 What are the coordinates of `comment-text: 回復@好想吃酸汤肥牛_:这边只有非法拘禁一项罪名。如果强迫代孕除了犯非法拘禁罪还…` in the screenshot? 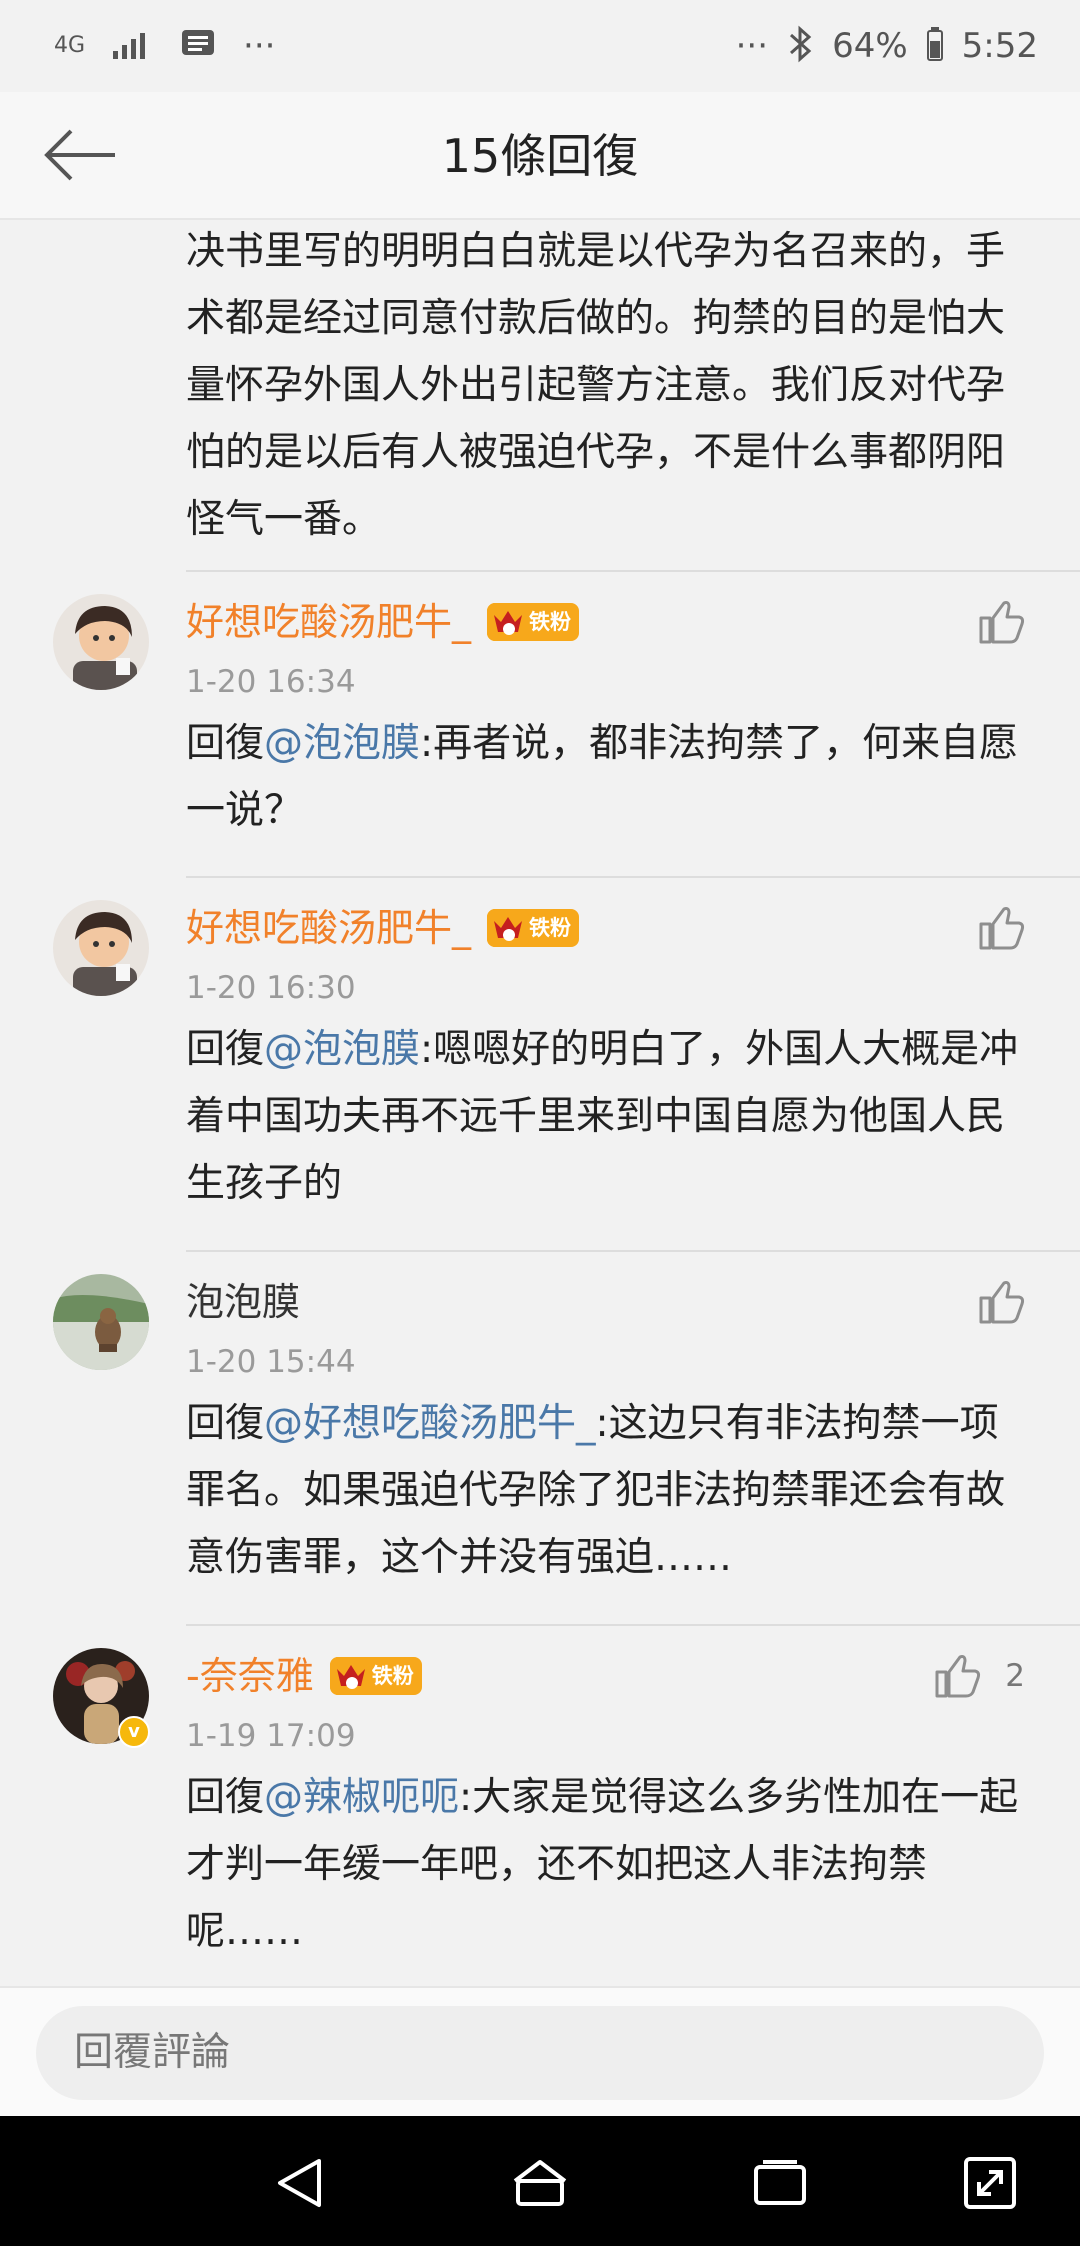 It's located at (611, 1490).